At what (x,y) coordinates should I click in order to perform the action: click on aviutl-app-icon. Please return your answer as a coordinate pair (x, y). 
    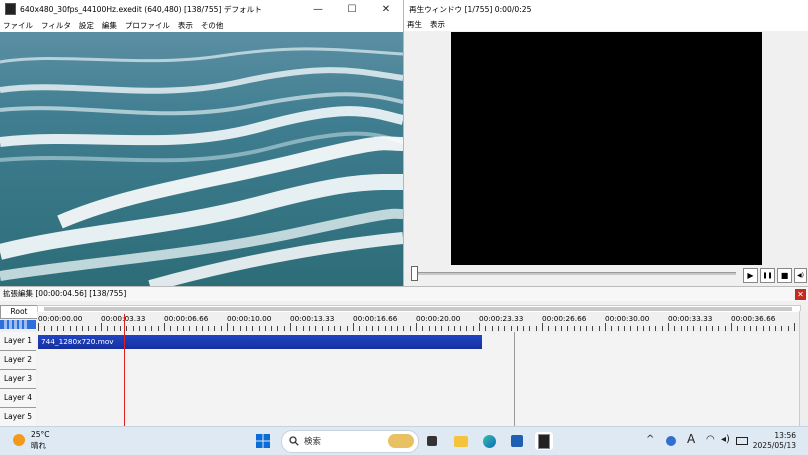
    Looking at the image, I should click on (10, 9).